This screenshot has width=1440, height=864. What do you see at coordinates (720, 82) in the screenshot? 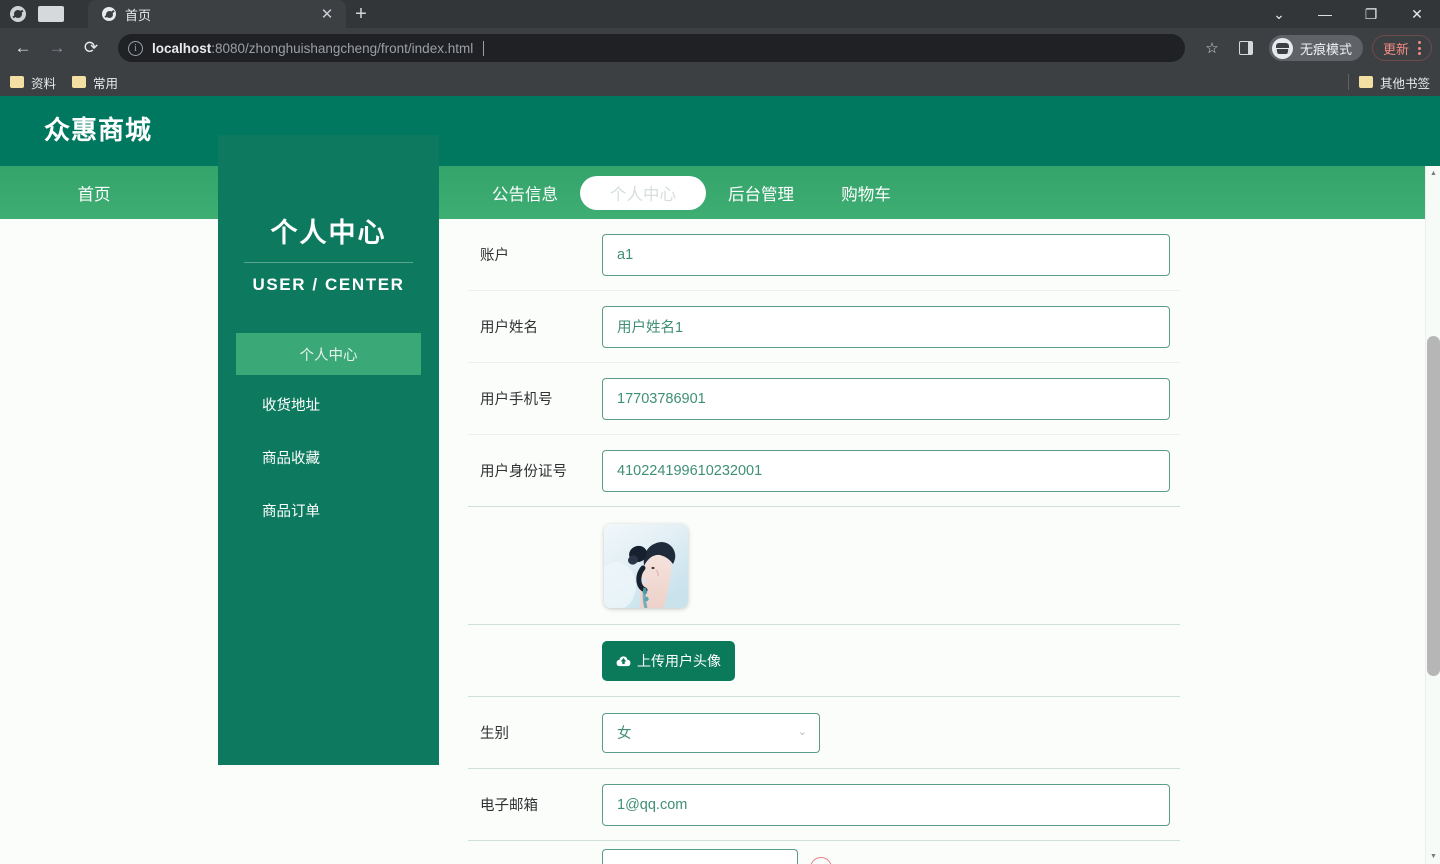
I see `bookmarks-bar: 资料 常用 其他书签` at bounding box center [720, 82].